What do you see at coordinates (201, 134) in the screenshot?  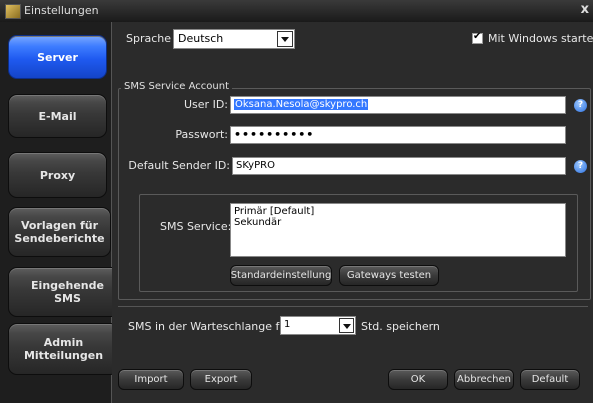 I see `password-label: Passwort:` at bounding box center [201, 134].